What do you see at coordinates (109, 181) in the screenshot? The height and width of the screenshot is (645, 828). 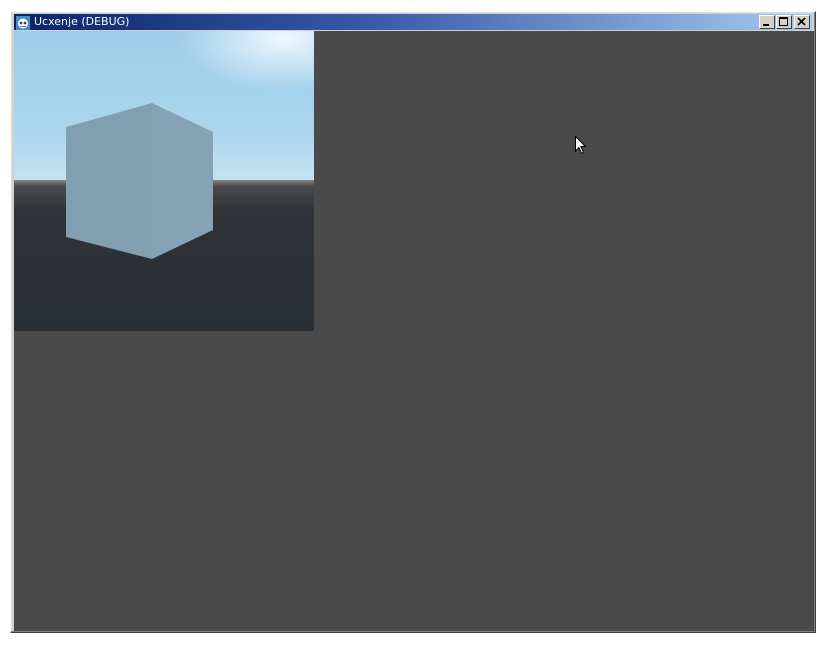 I see `cube-left-face` at bounding box center [109, 181].